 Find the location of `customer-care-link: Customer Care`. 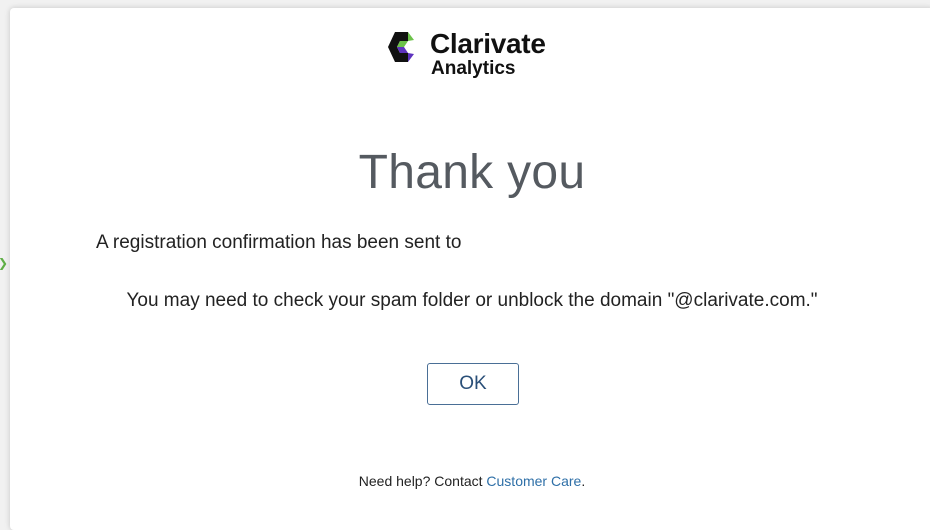

customer-care-link: Customer Care is located at coordinates (533, 481).